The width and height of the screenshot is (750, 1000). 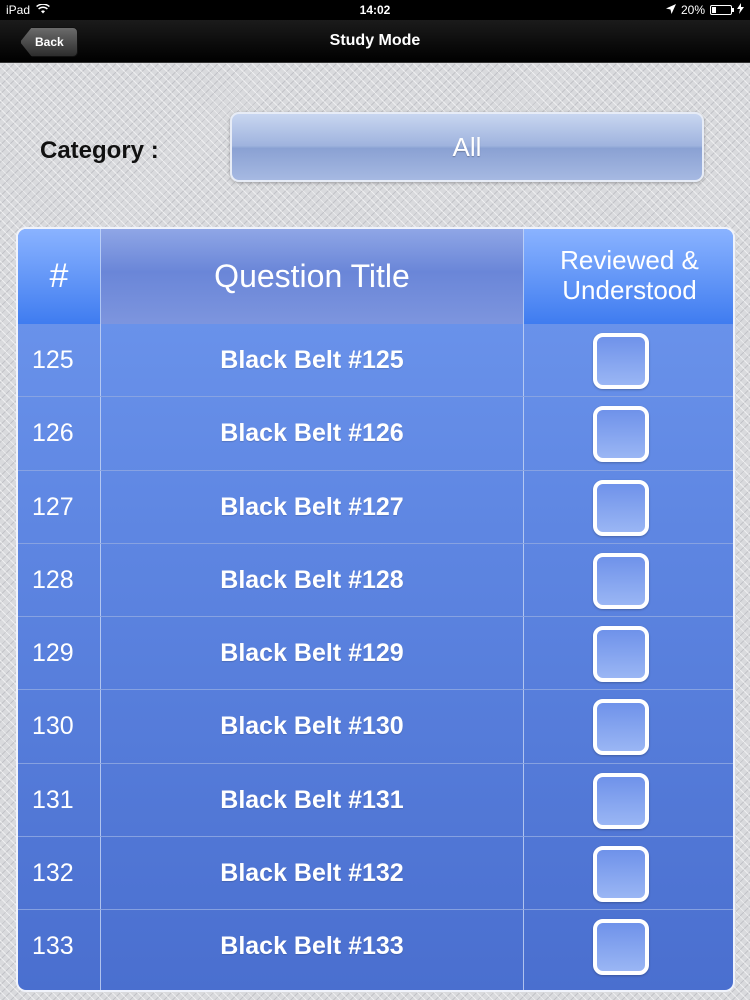 I want to click on row-number: 131, so click(x=53, y=799).